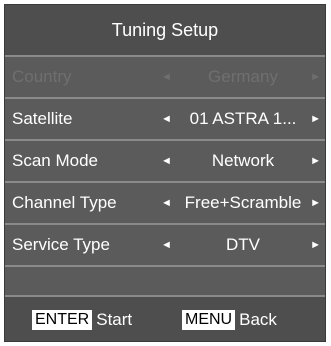 This screenshot has width=331, height=346. I want to click on service-type-label: Service Type, so click(61, 244).